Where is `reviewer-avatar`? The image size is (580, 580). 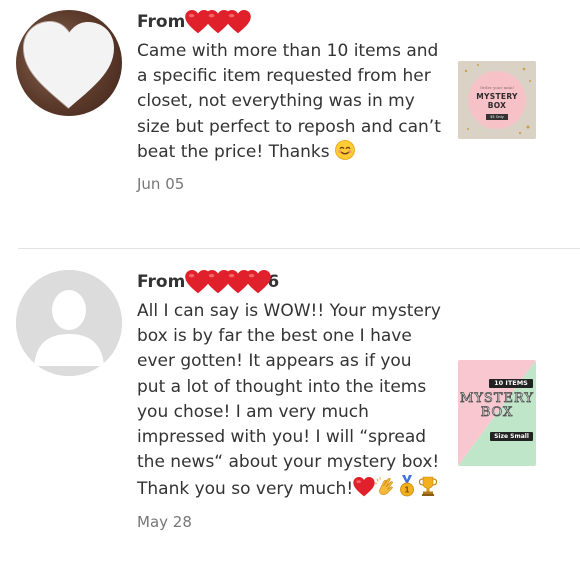
reviewer-avatar is located at coordinates (69, 63).